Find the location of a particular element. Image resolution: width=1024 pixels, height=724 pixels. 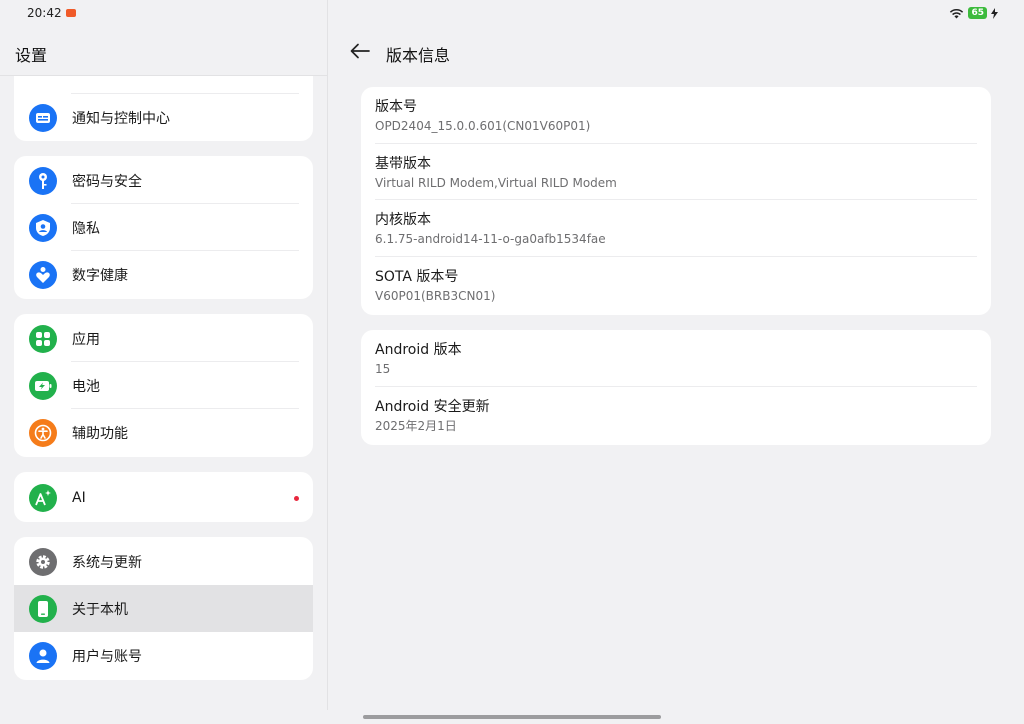

page-title: 版本信息 is located at coordinates (418, 55).